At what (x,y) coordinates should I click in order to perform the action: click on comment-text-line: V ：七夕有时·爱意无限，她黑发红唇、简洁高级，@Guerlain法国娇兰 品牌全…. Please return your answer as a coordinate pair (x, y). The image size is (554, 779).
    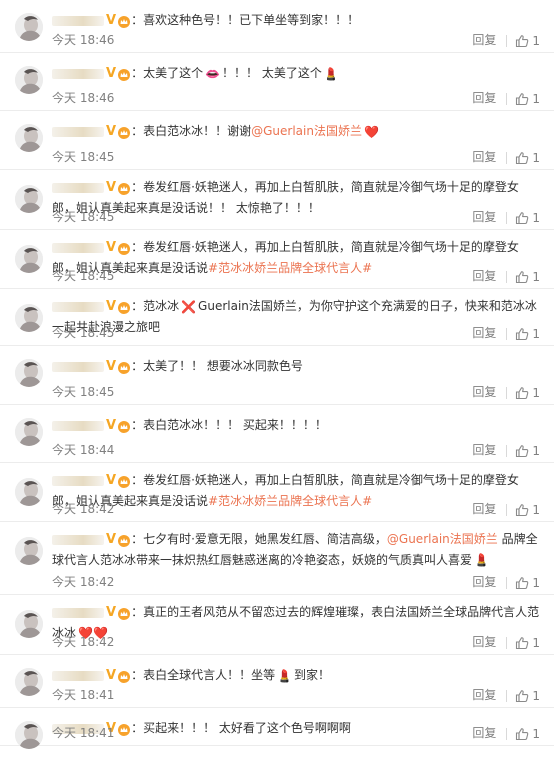
    Looking at the image, I should click on (297, 549).